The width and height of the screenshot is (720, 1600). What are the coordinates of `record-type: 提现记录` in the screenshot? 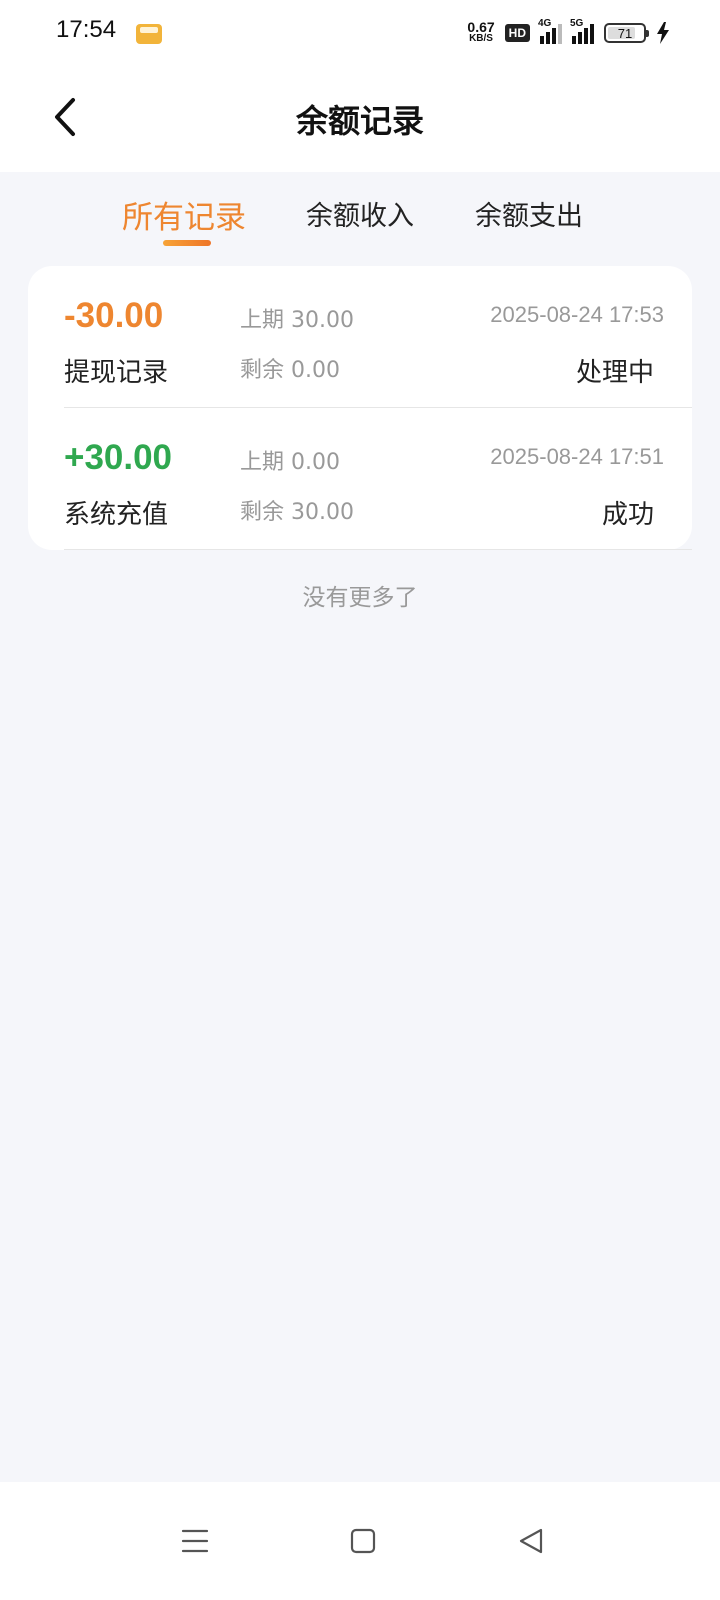 It's located at (116, 373).